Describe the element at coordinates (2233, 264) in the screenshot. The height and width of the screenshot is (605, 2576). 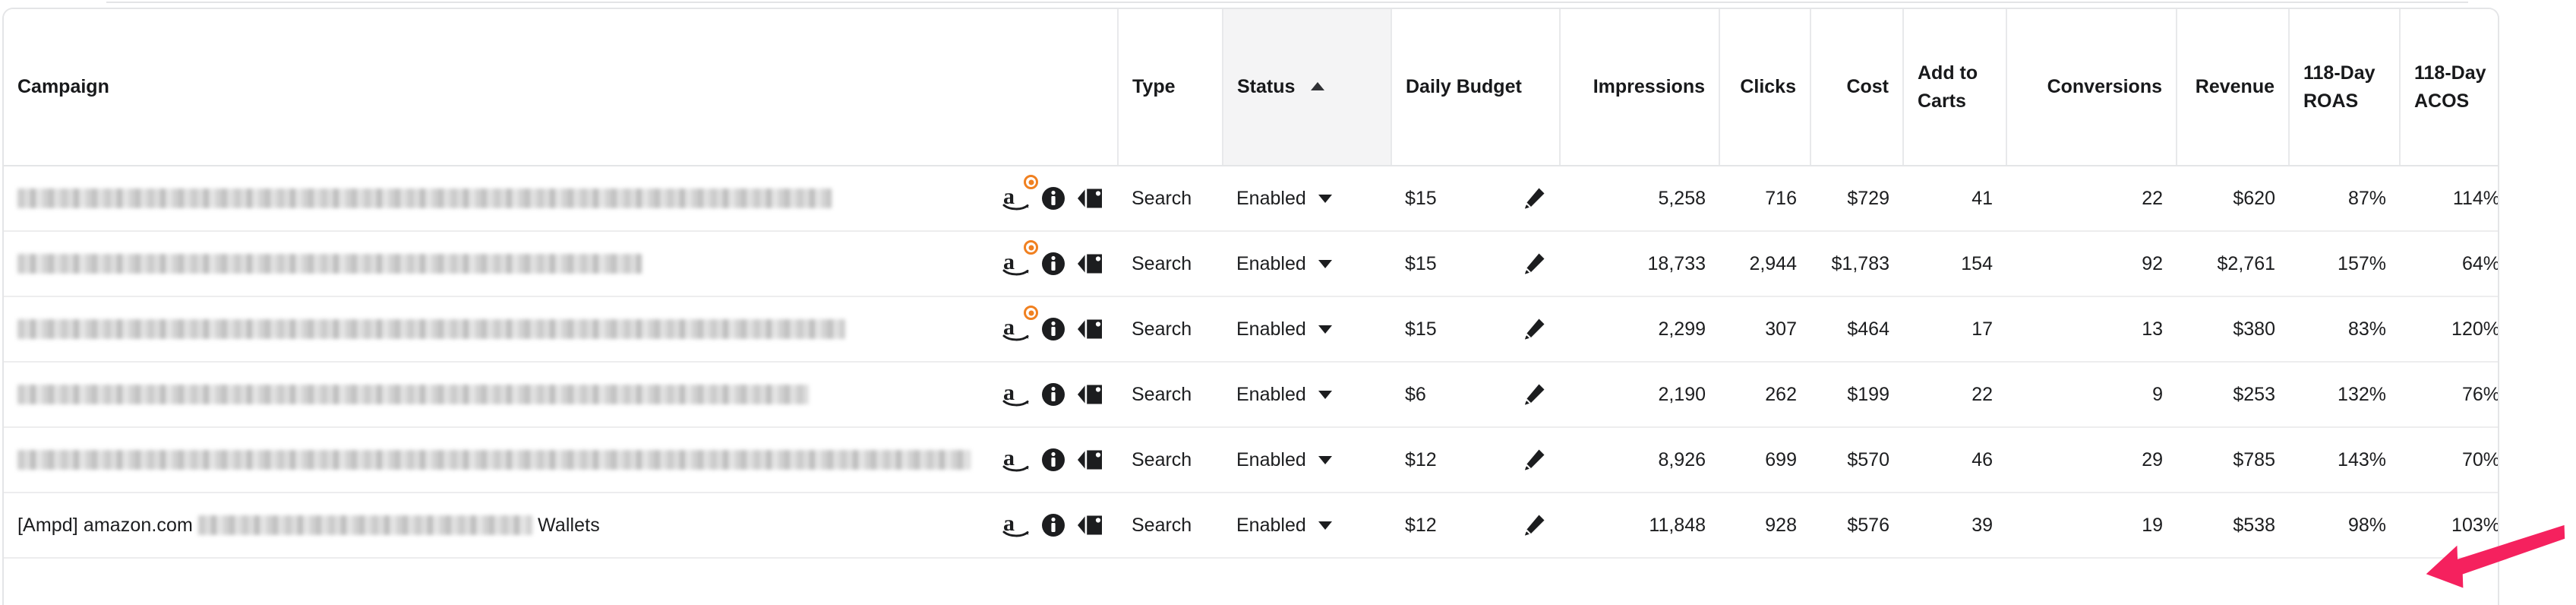
I see `cell-revenue: $2,761` at that location.